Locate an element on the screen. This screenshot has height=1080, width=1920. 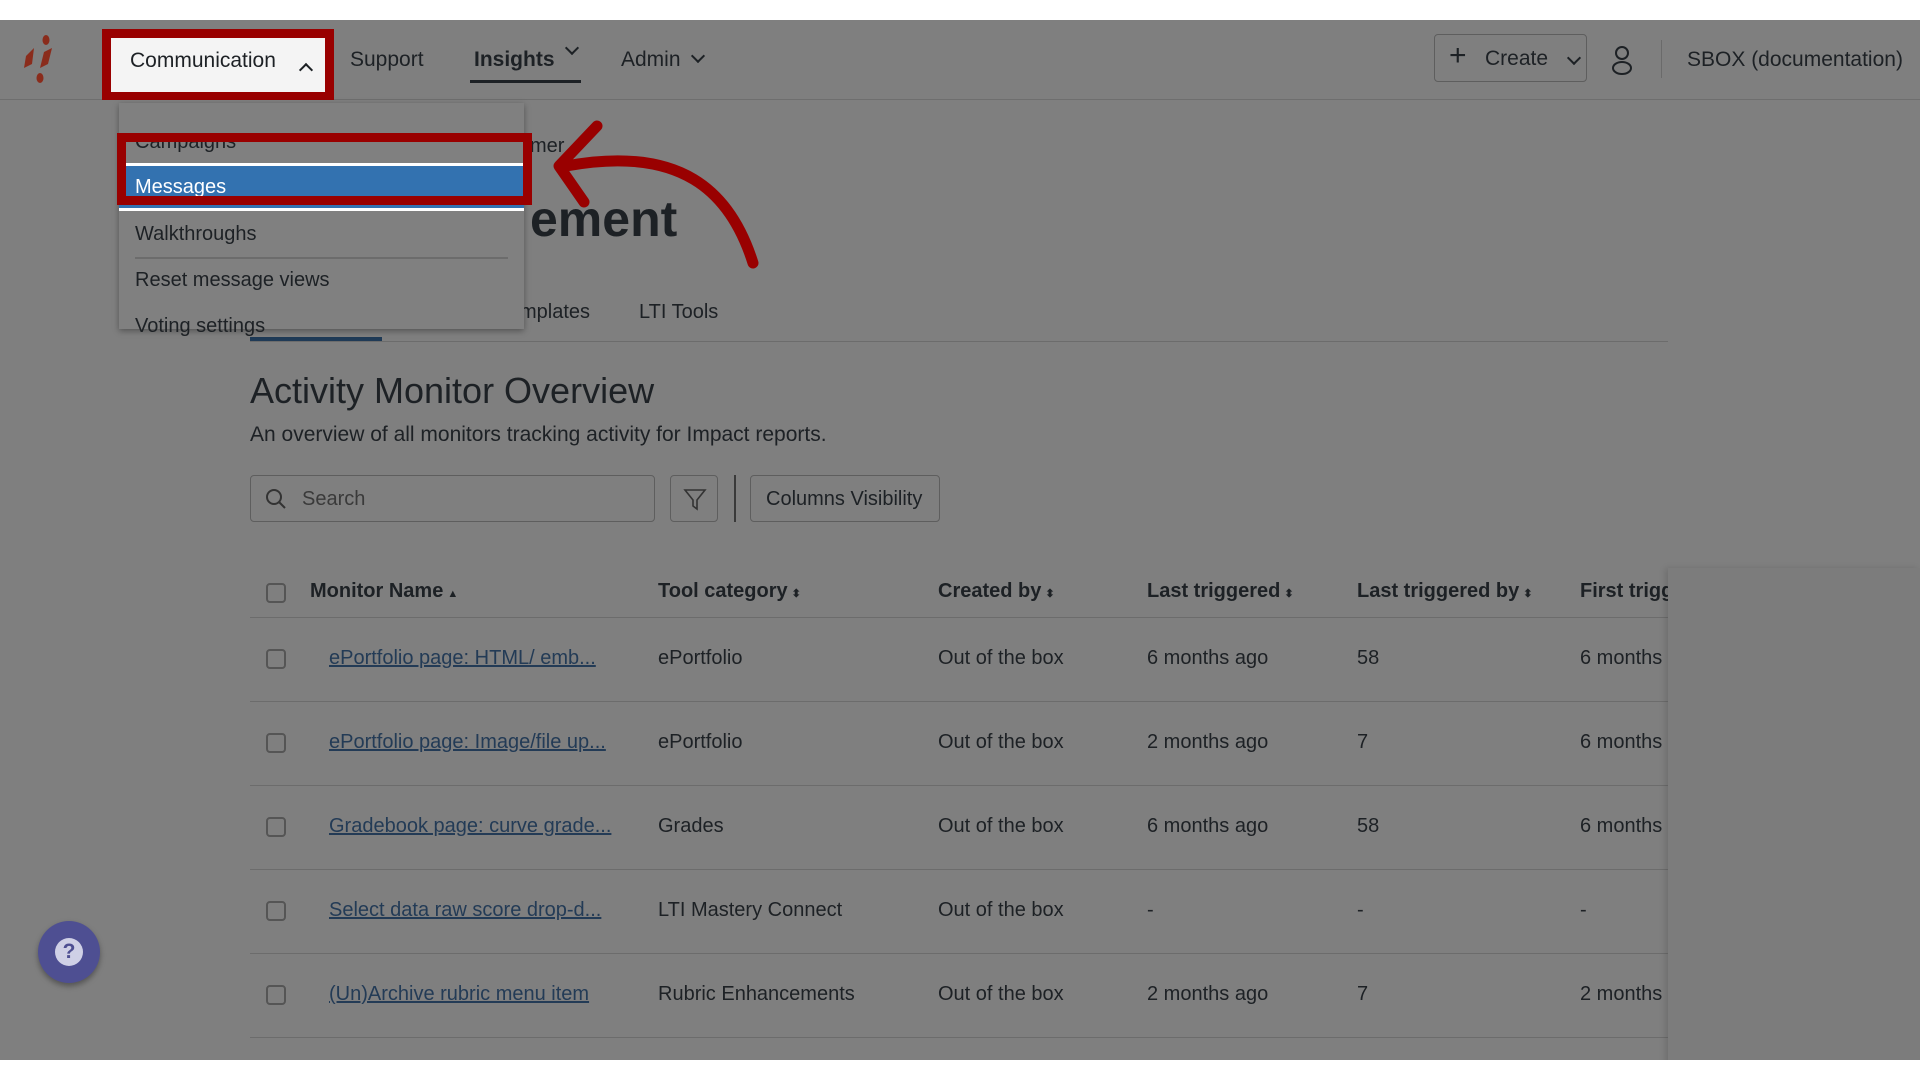
col-tool-category: Tool category ⬍ is located at coordinates (729, 591).